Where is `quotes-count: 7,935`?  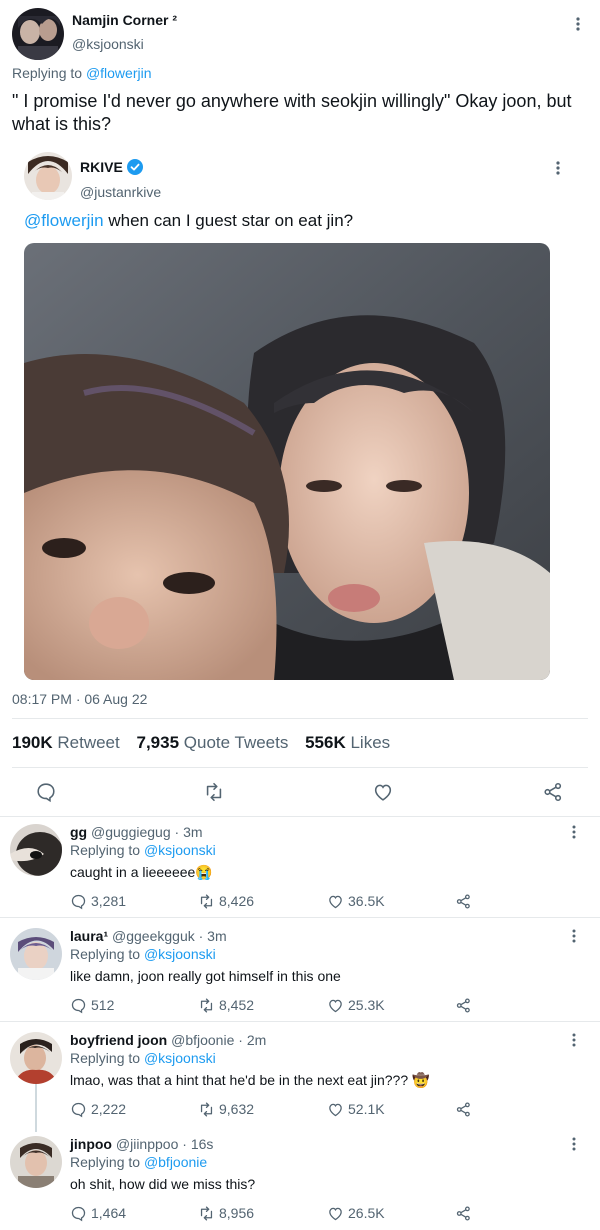
quotes-count: 7,935 is located at coordinates (157, 742).